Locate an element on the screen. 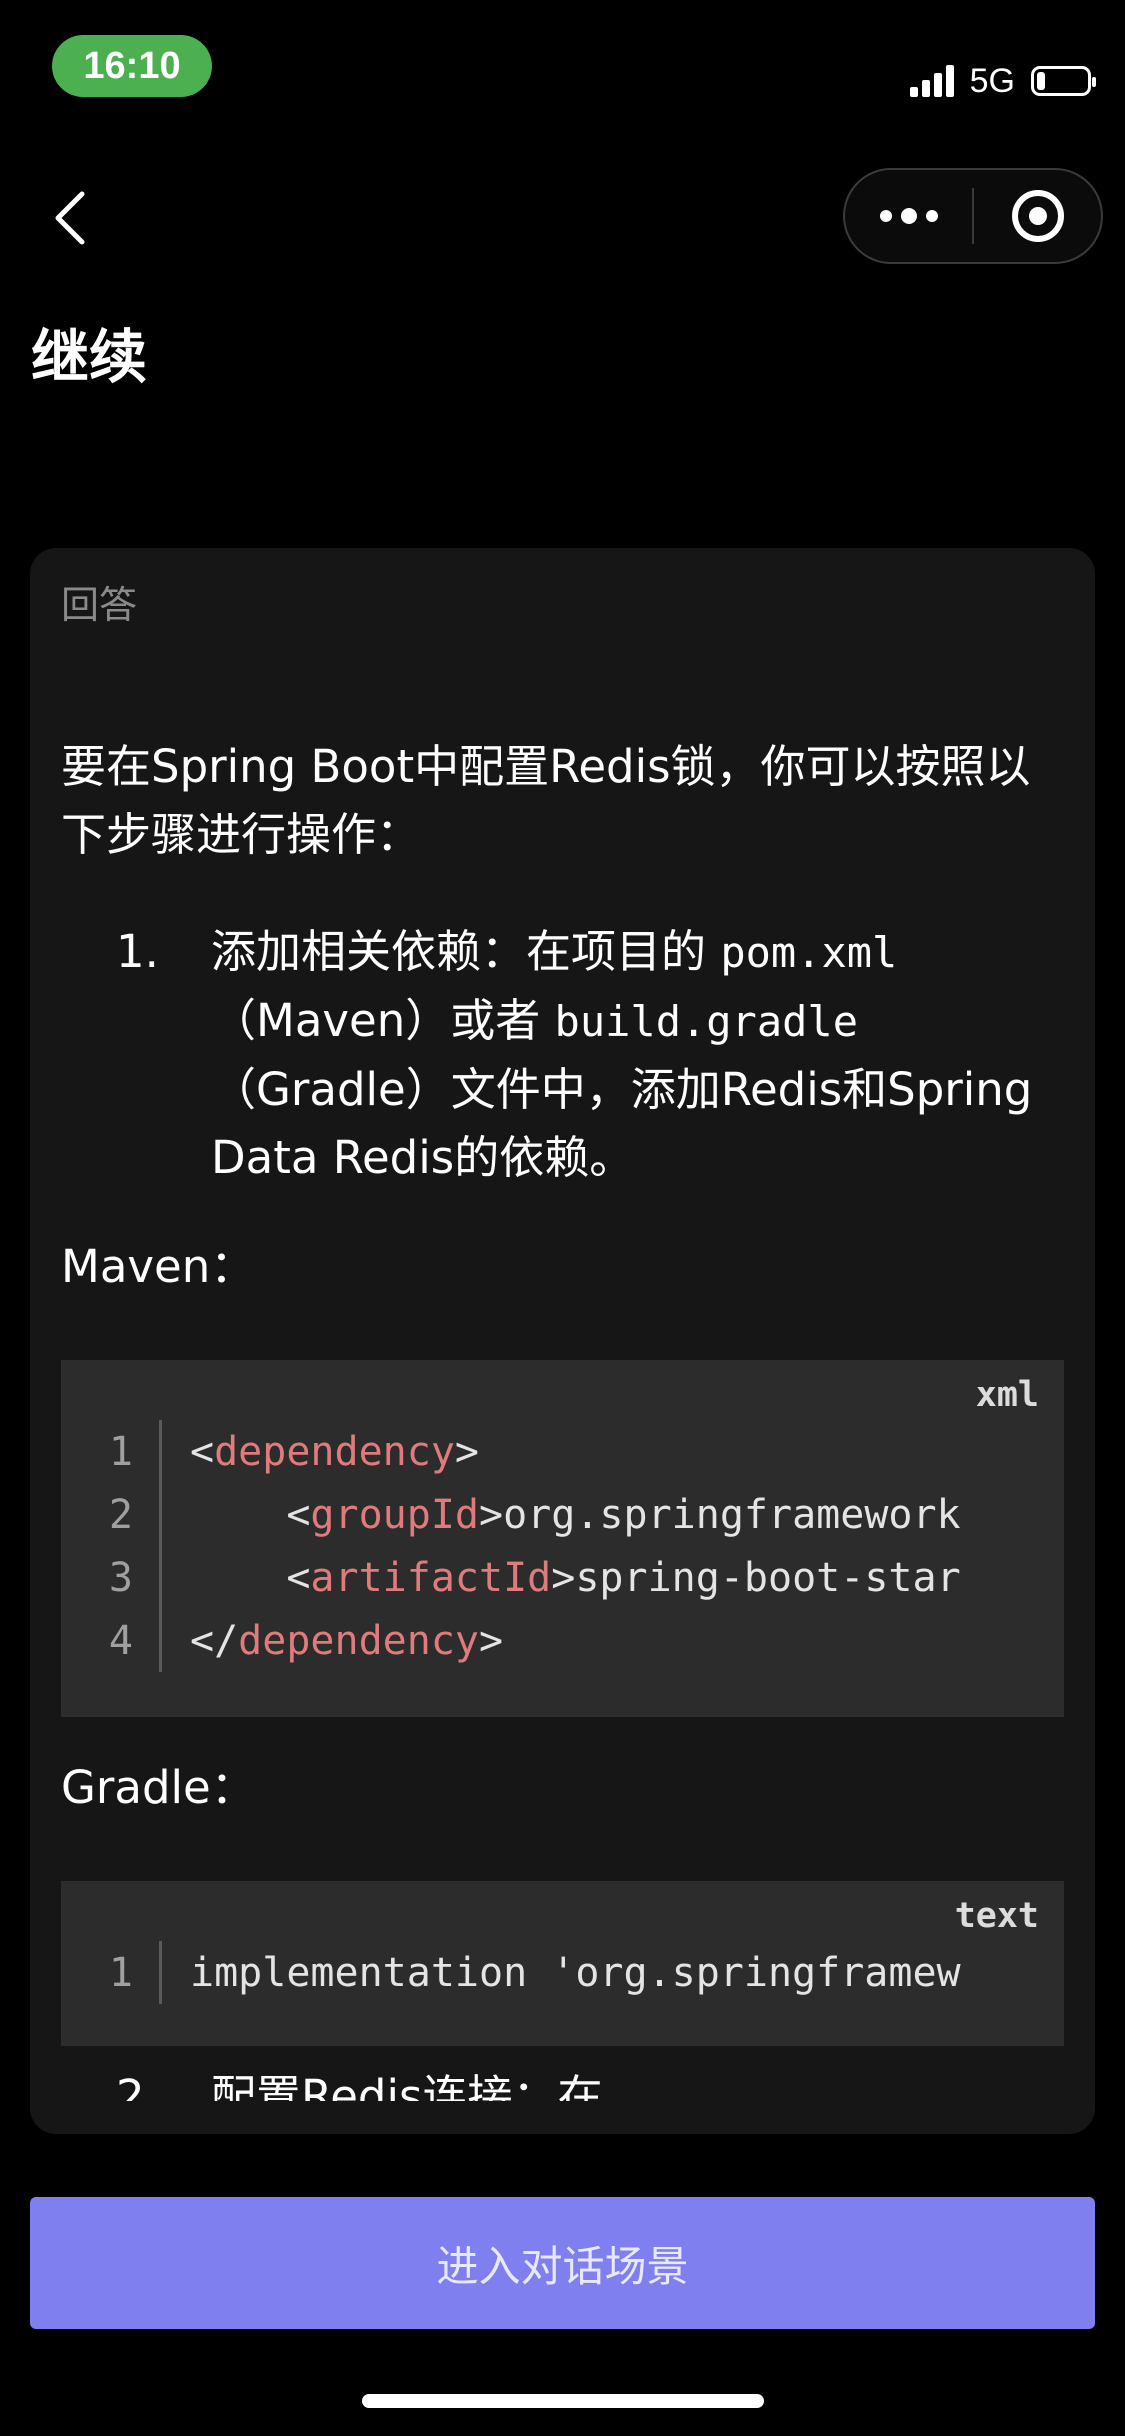 This screenshot has width=1125, height=2436. close-mini-program-button is located at coordinates (1037, 216).